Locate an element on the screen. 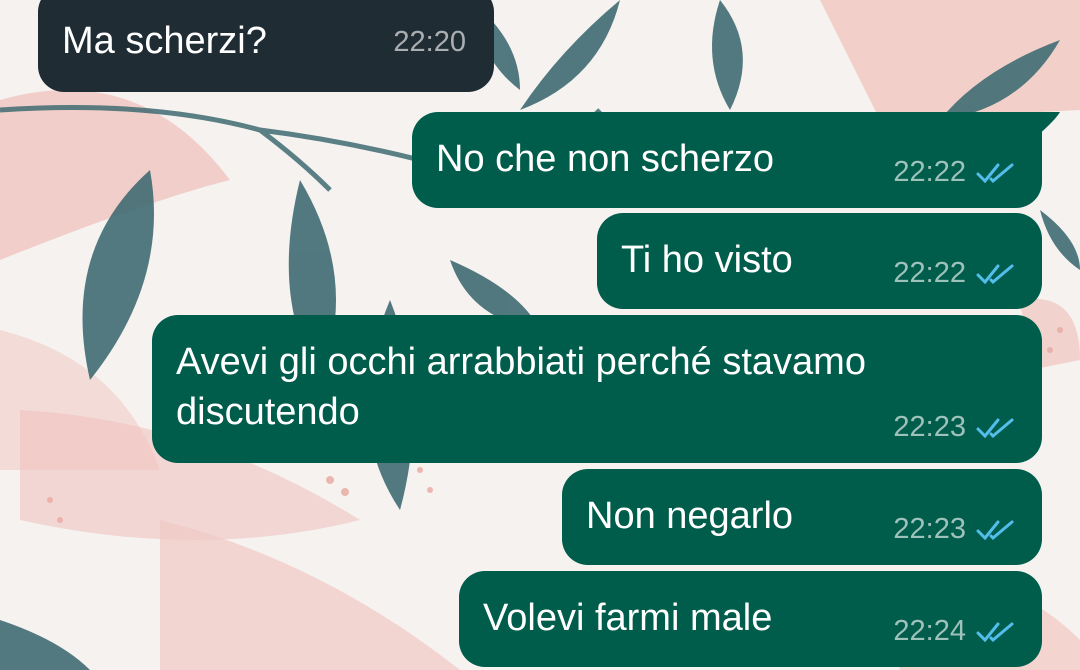 The height and width of the screenshot is (670, 1080). message-time: 22:24 is located at coordinates (929, 631).